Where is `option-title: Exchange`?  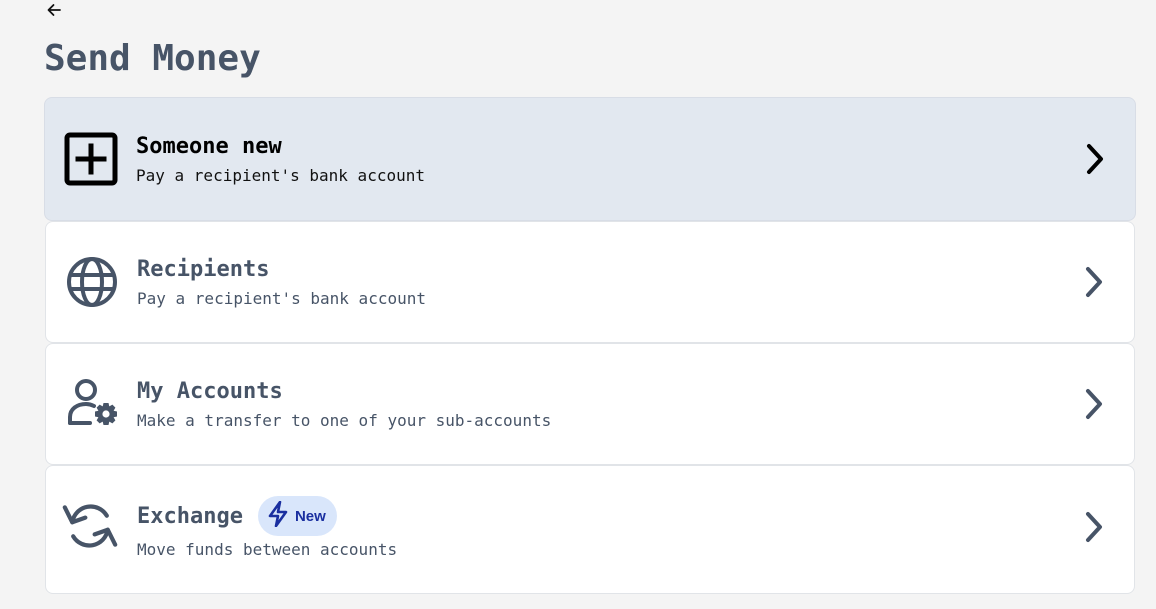
option-title: Exchange is located at coordinates (190, 516).